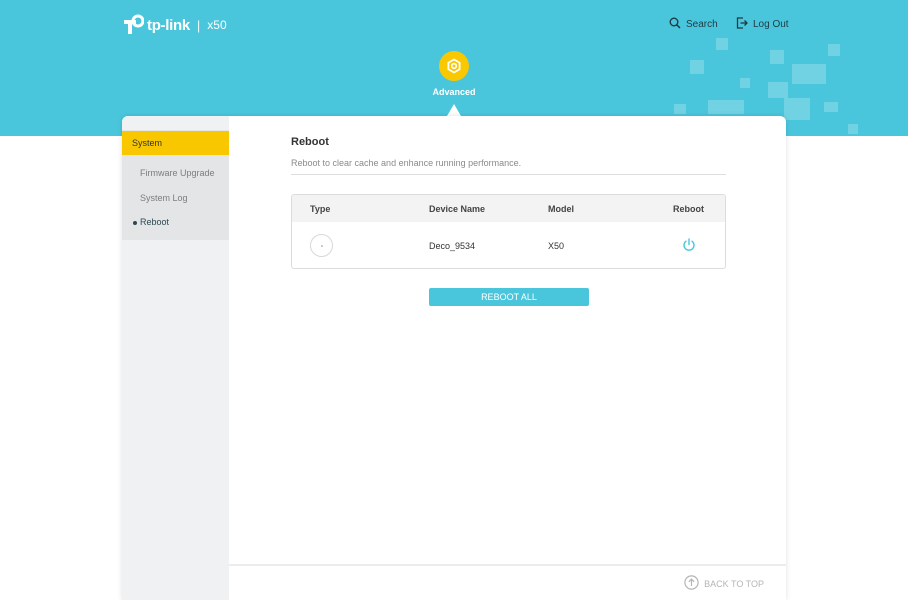 The width and height of the screenshot is (908, 600). Describe the element at coordinates (688, 209) in the screenshot. I see `column-header-reboot: Reboot` at that location.